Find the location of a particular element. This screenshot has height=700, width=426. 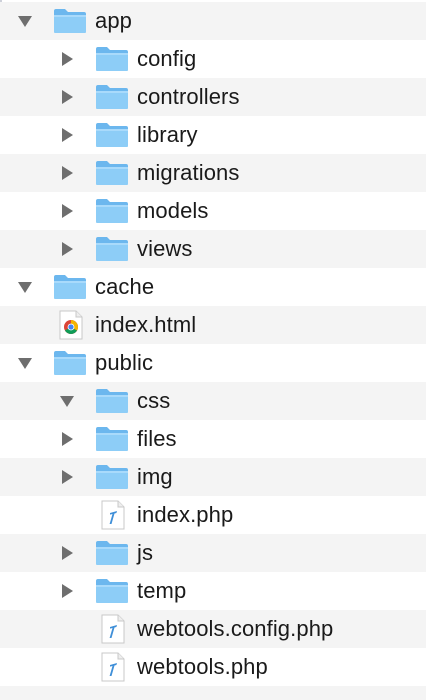

tree-row-js: js is located at coordinates (213, 553).